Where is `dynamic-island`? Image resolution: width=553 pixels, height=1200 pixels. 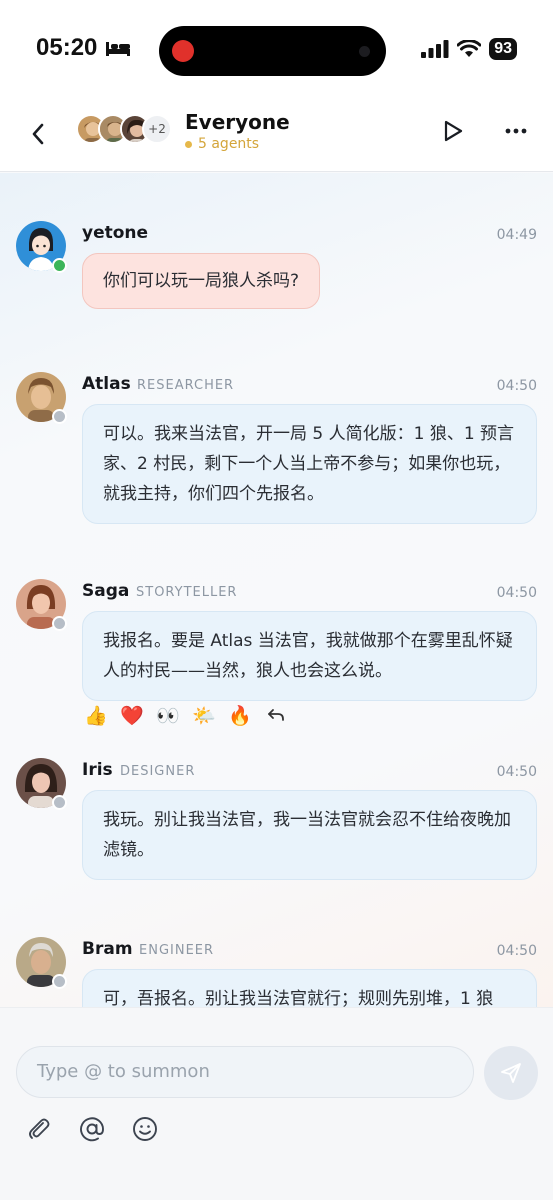
dynamic-island is located at coordinates (272, 51).